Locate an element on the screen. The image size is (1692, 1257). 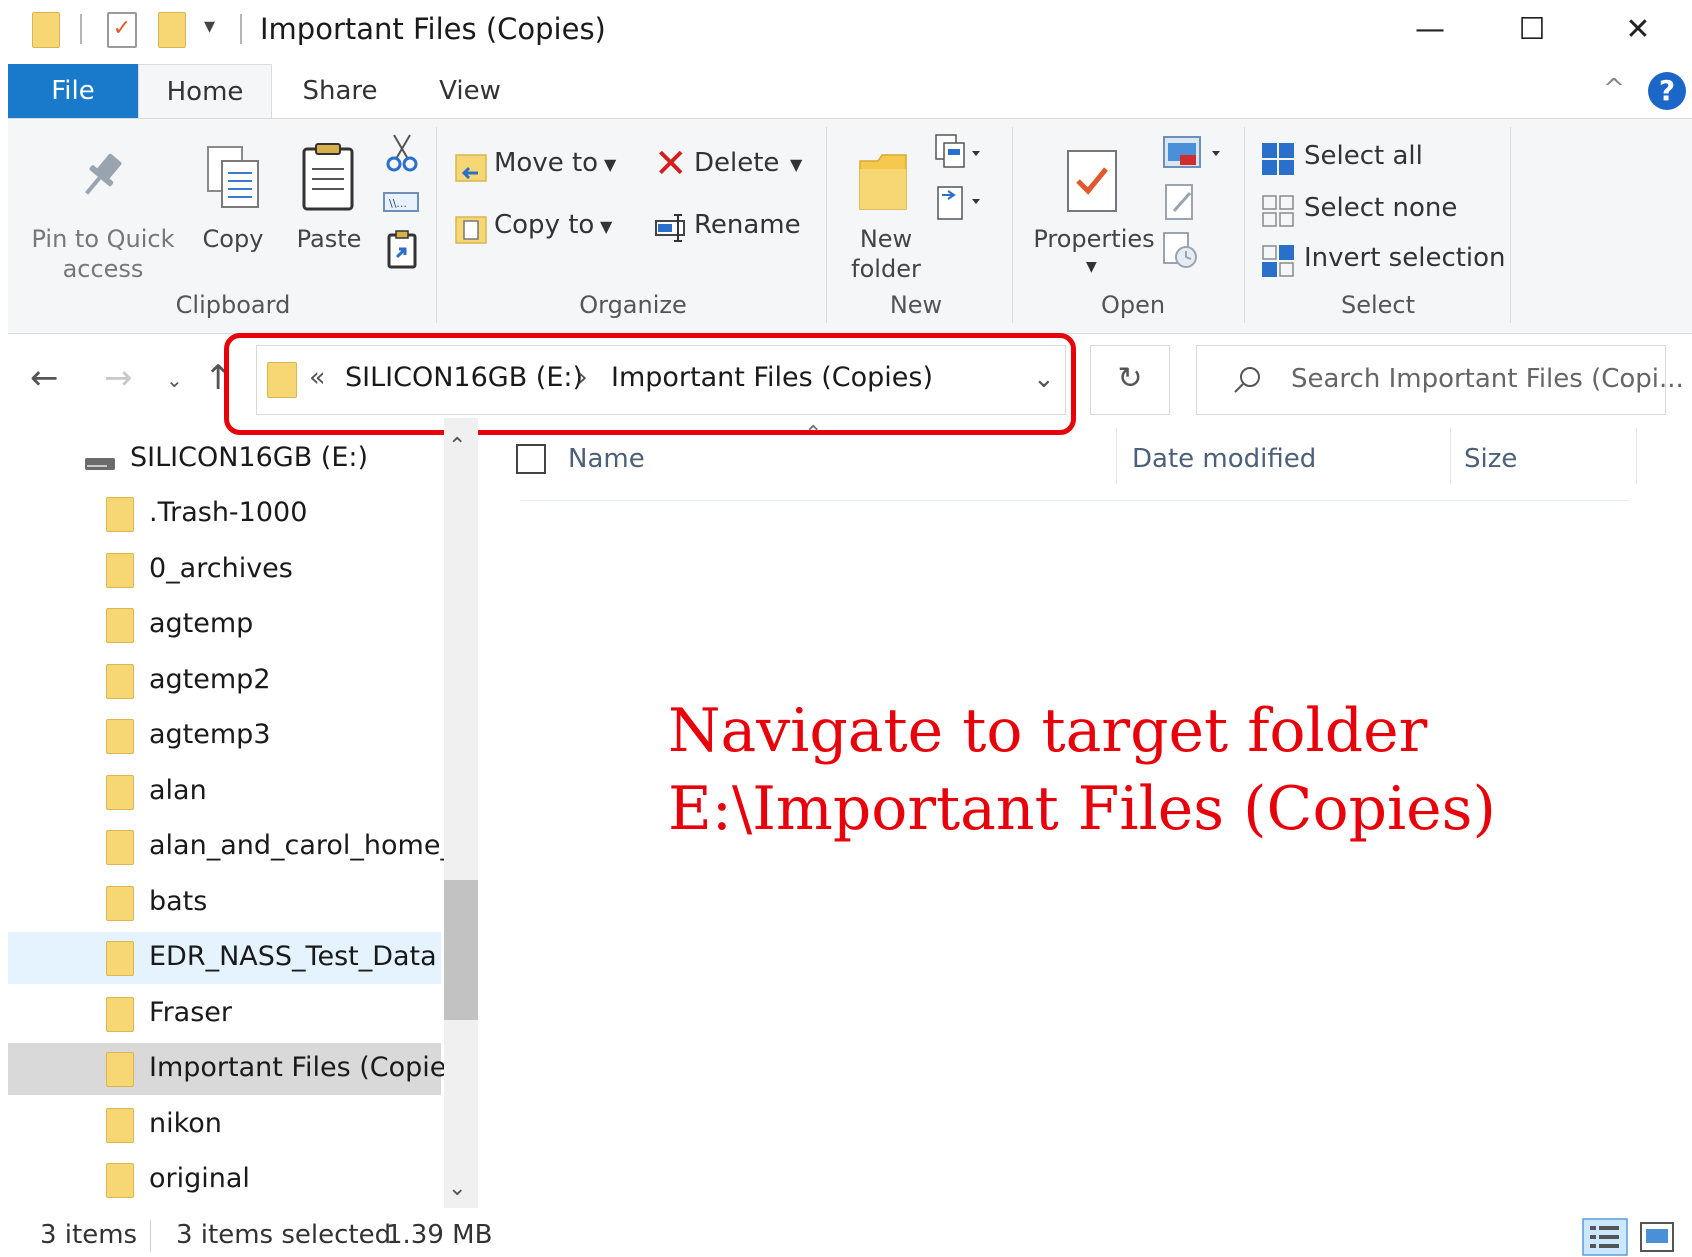
tab-file: File is located at coordinates (73, 91).